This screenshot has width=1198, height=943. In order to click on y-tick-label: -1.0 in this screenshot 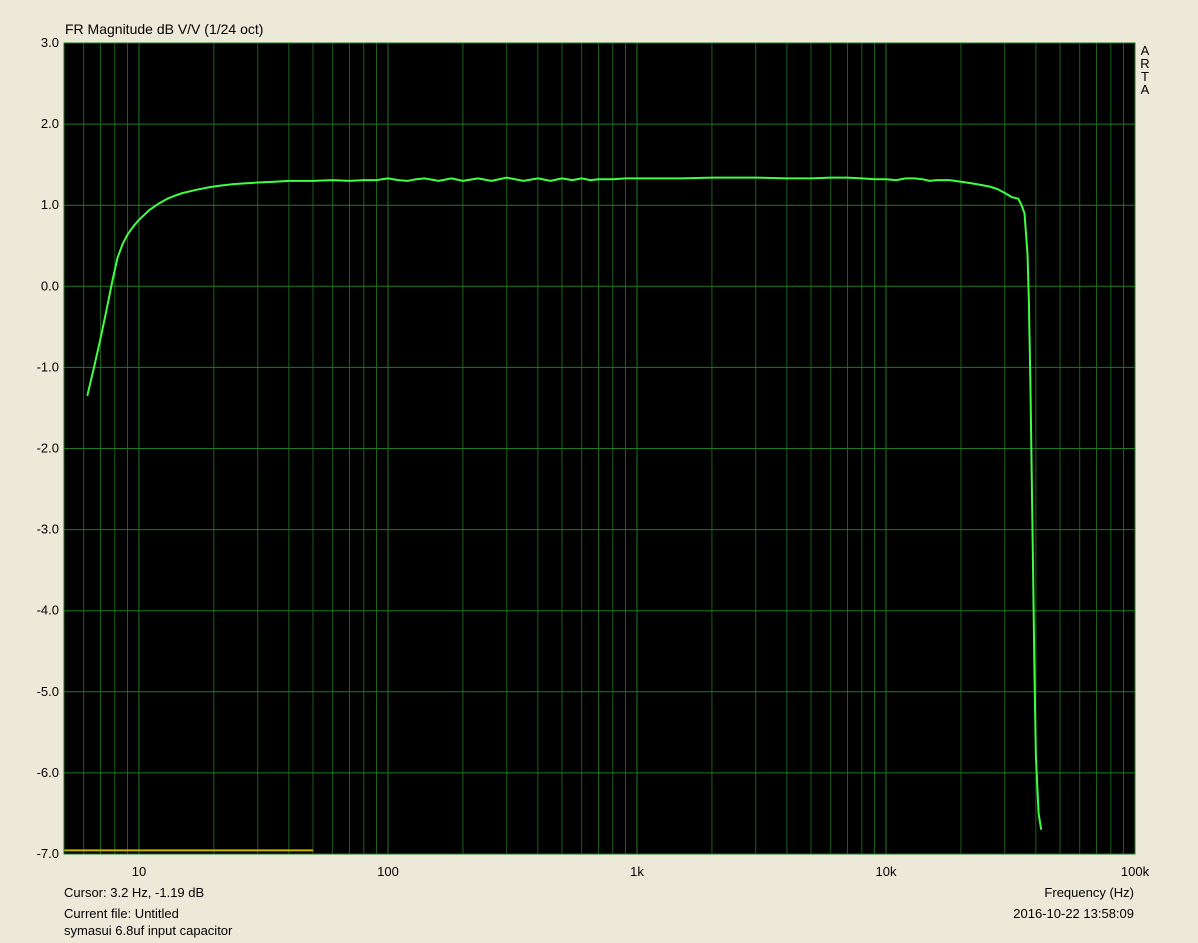, I will do `click(48, 366)`.